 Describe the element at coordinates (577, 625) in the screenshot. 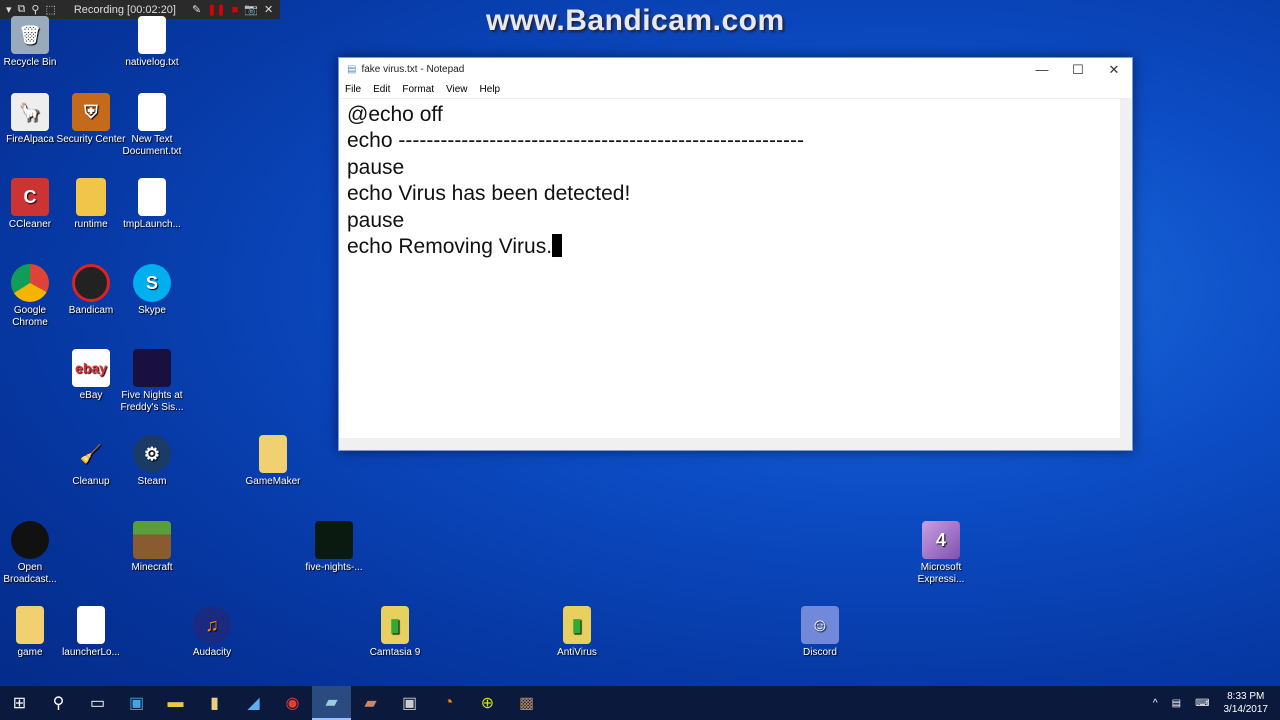

I see `folder-icon: ▮` at that location.